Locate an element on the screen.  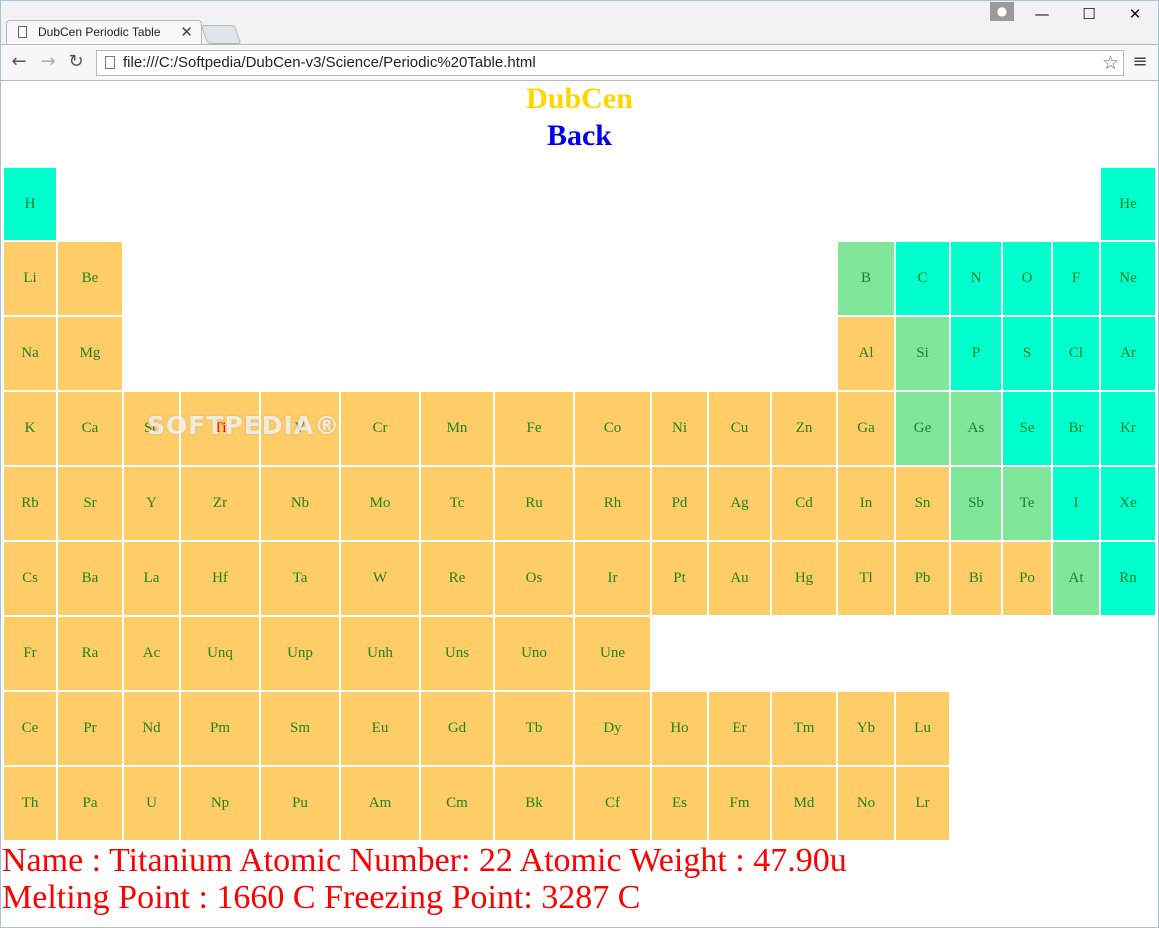
element-cell-br: Br is located at coordinates (1076, 428).